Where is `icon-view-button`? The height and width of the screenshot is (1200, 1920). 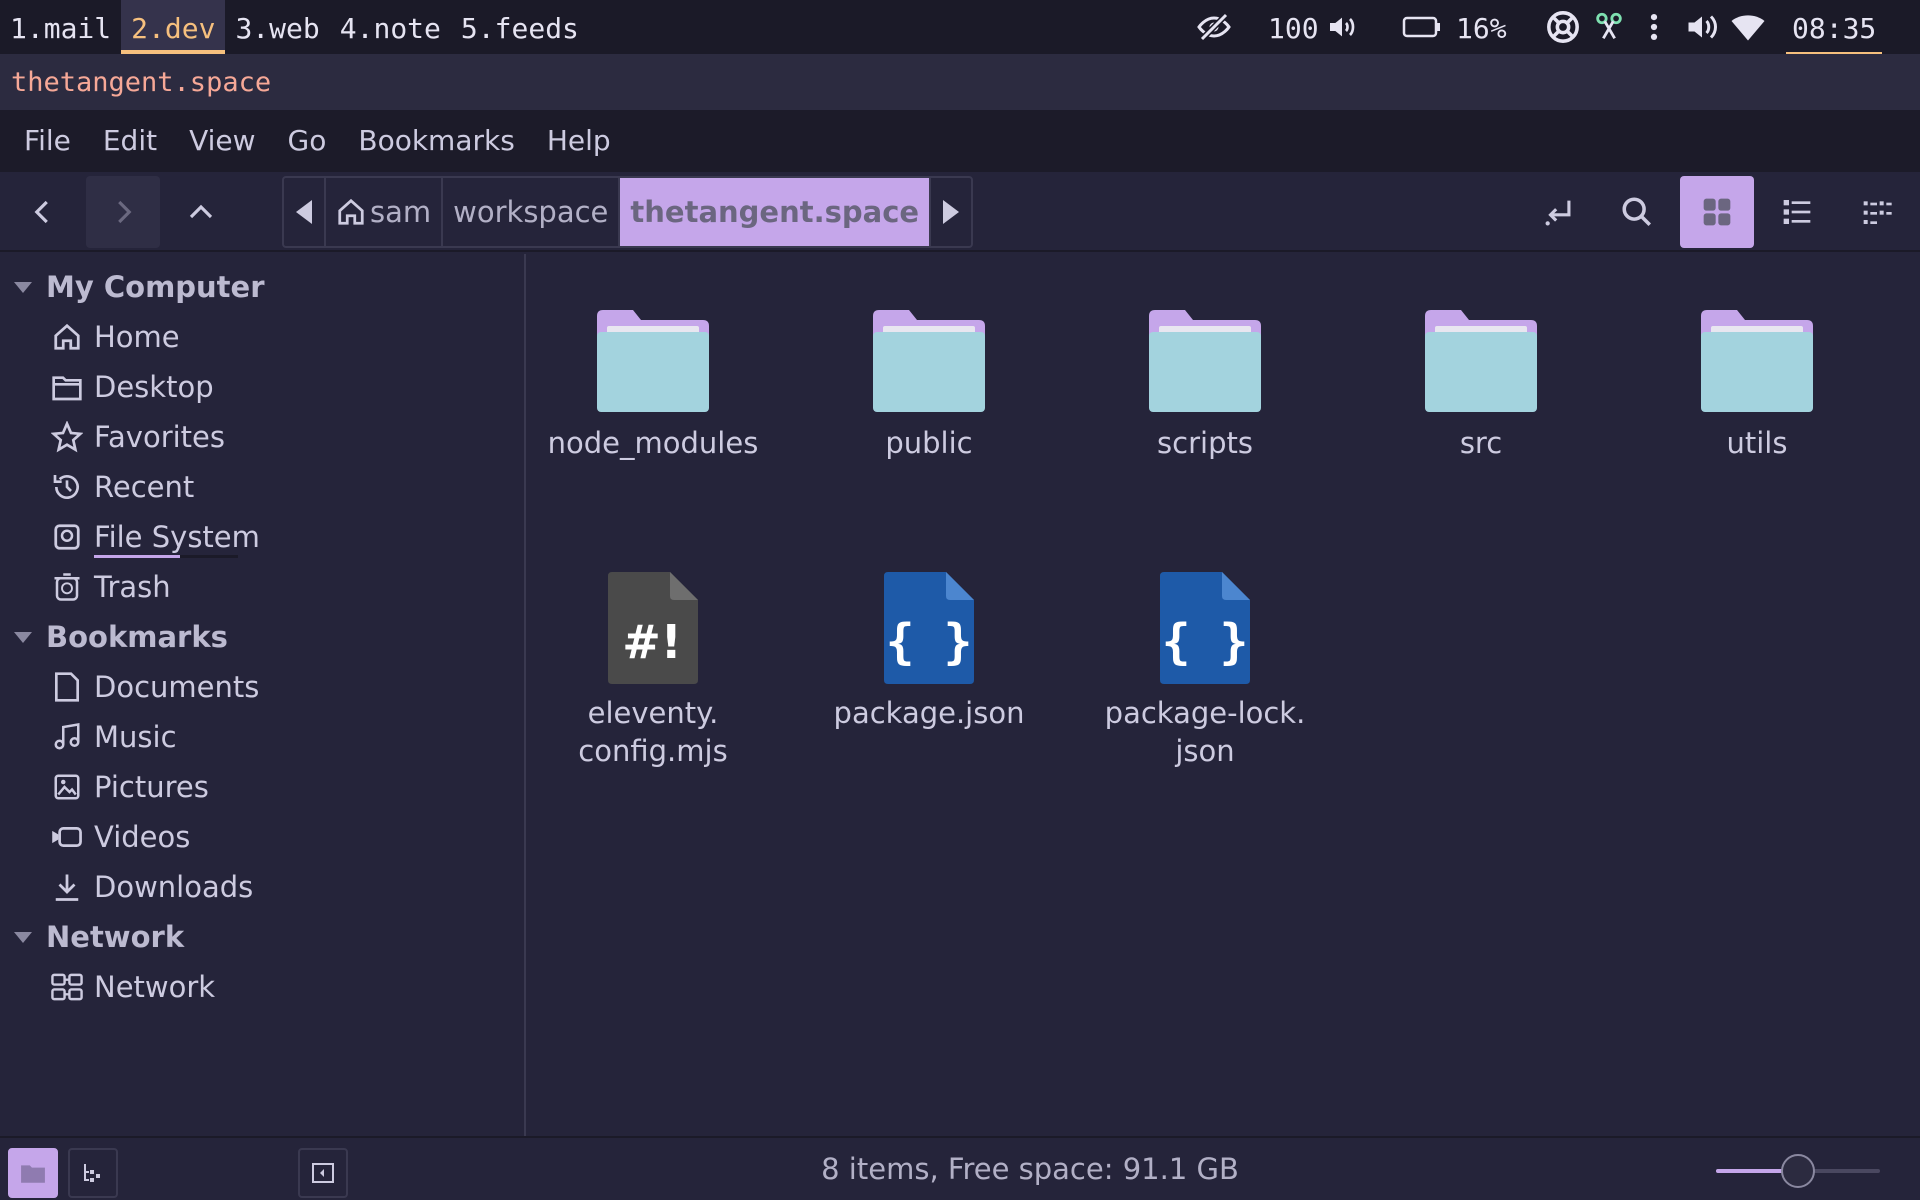
icon-view-button is located at coordinates (1717, 212).